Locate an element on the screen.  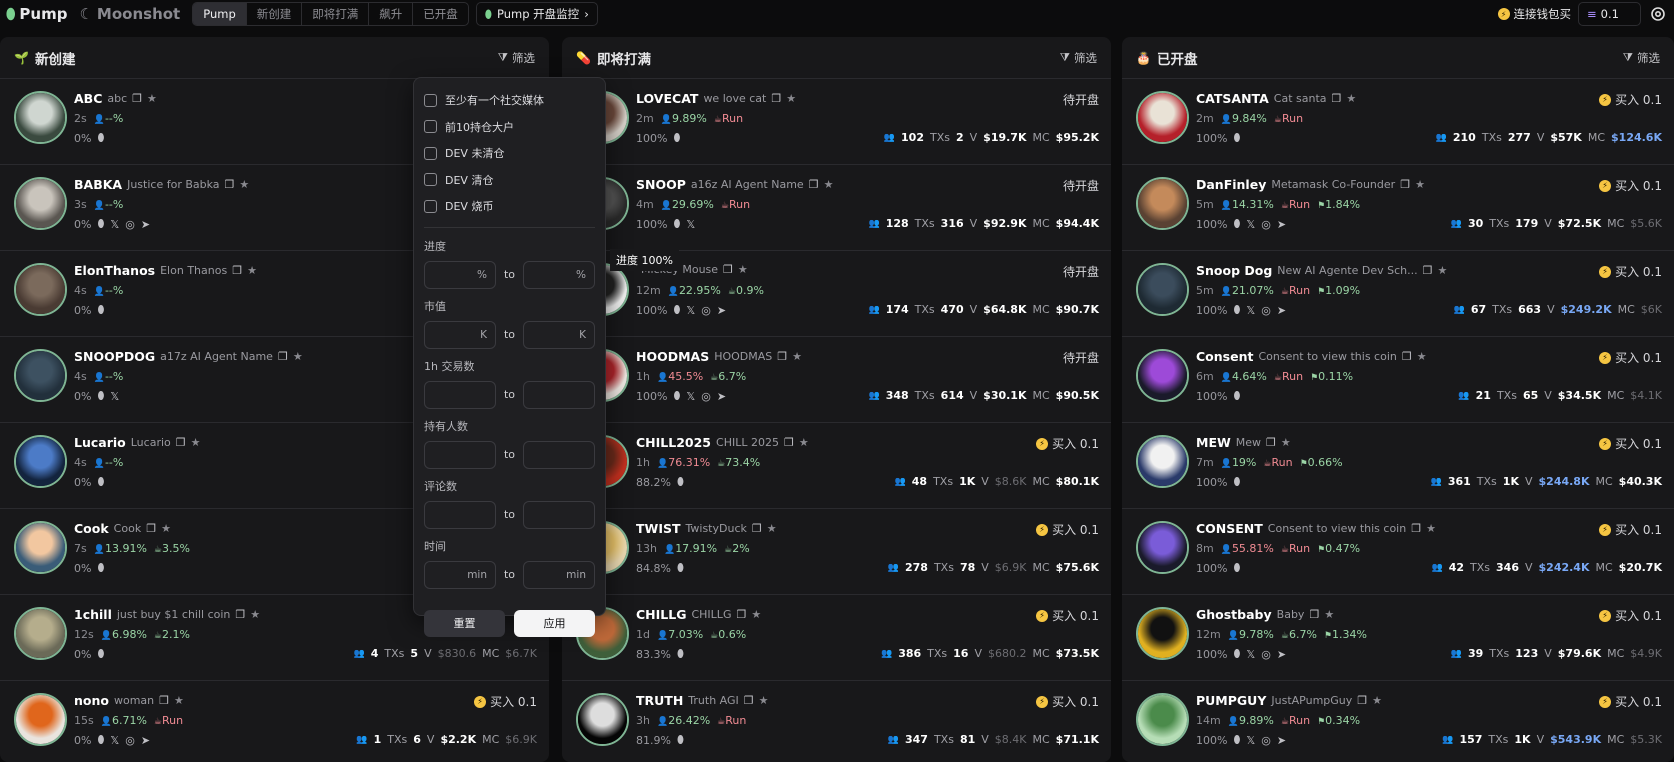
filter-checkbox: 至少有一个社交媒体 is located at coordinates (509, 100).